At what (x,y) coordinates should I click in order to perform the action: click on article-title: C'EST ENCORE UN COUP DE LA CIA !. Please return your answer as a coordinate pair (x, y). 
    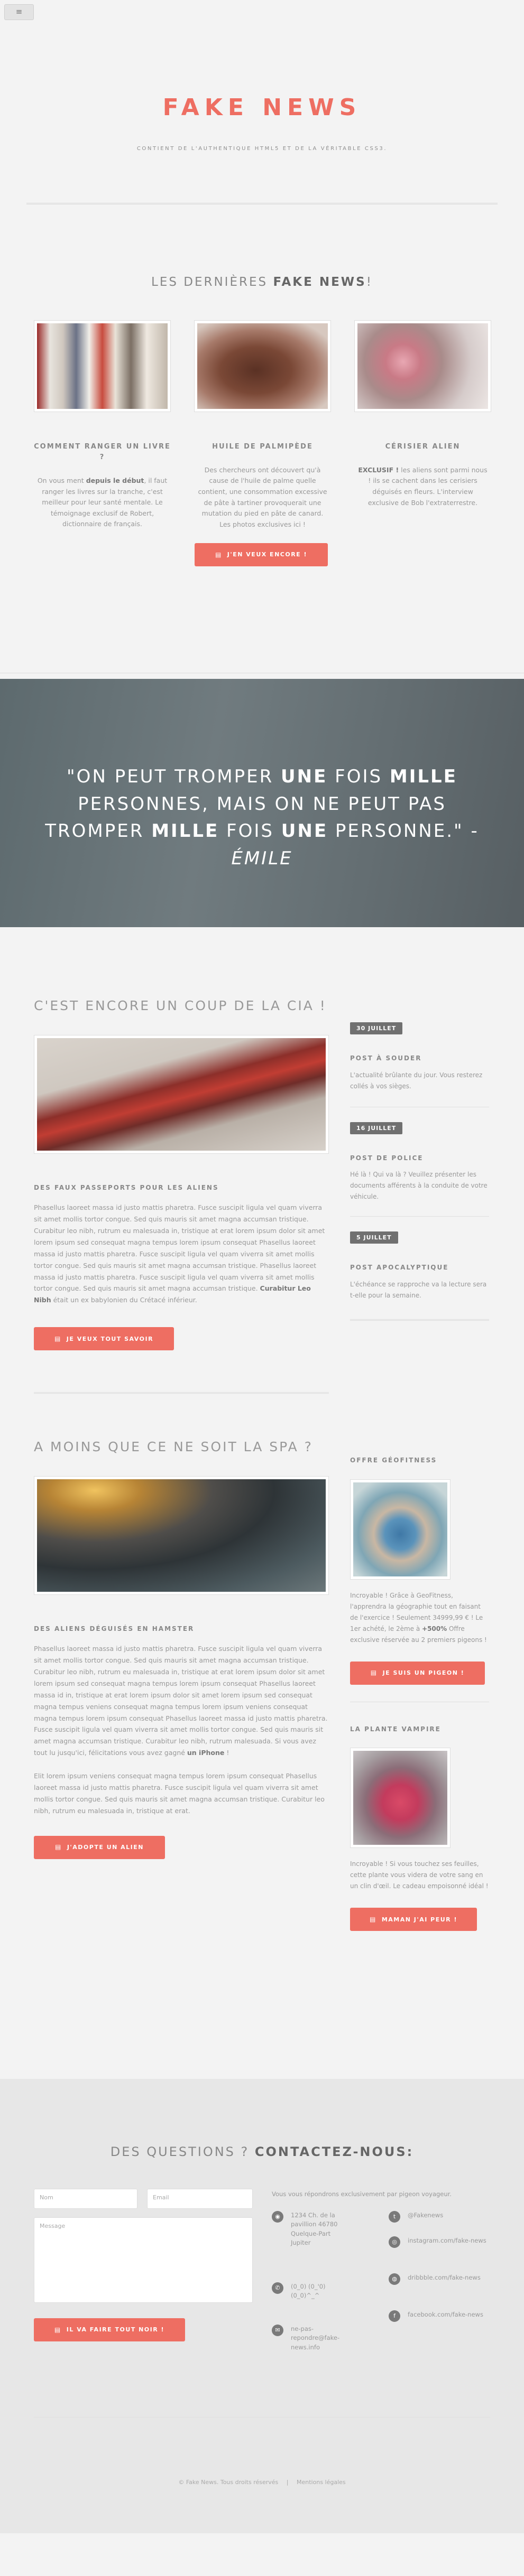
    Looking at the image, I should click on (180, 1005).